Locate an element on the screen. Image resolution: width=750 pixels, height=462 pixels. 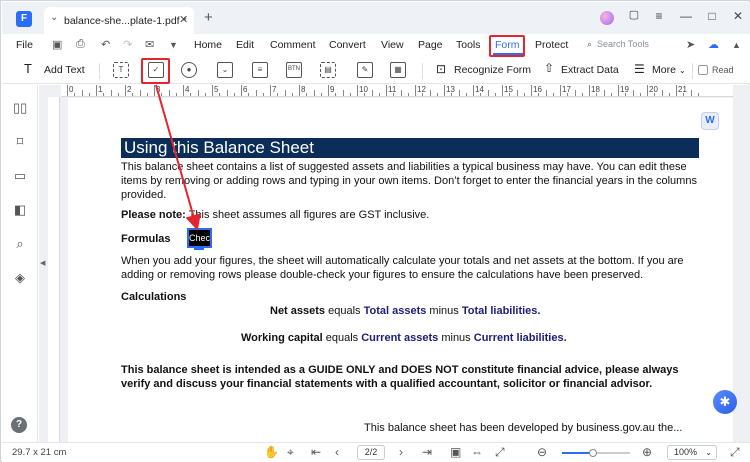
zoom-value: 100% is located at coordinates (686, 452).